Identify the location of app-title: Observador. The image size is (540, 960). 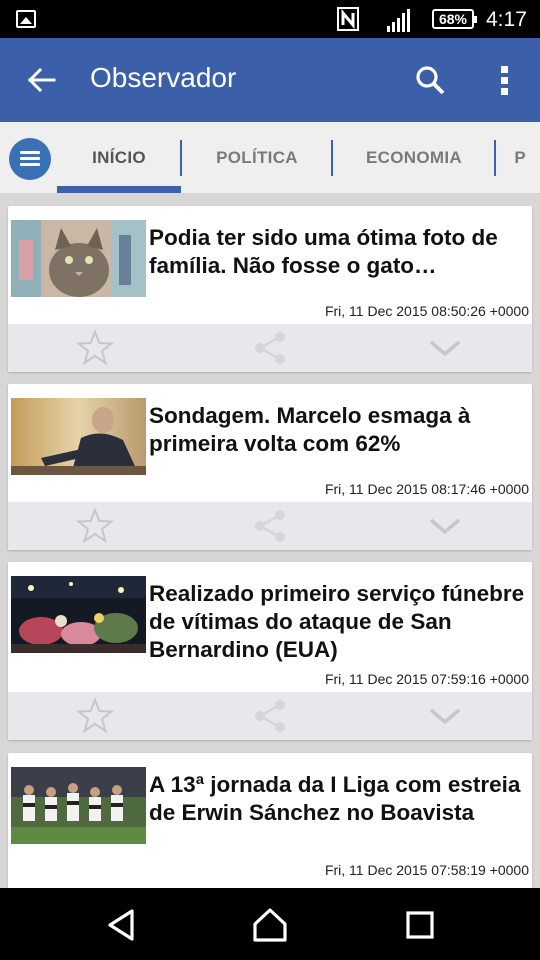
(163, 77).